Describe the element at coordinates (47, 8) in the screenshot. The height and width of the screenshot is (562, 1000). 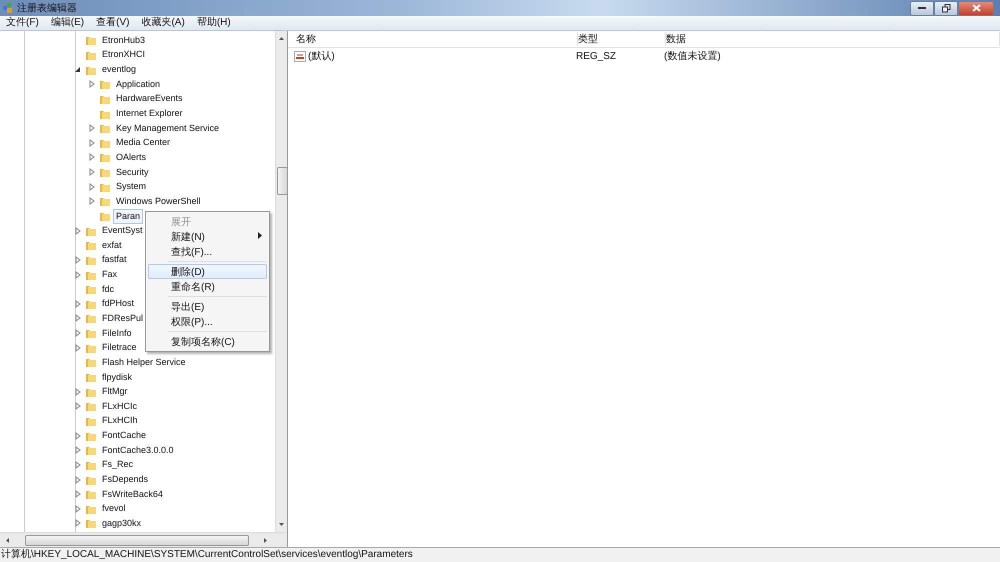
I see `window-title: 注册表编辑器` at that location.